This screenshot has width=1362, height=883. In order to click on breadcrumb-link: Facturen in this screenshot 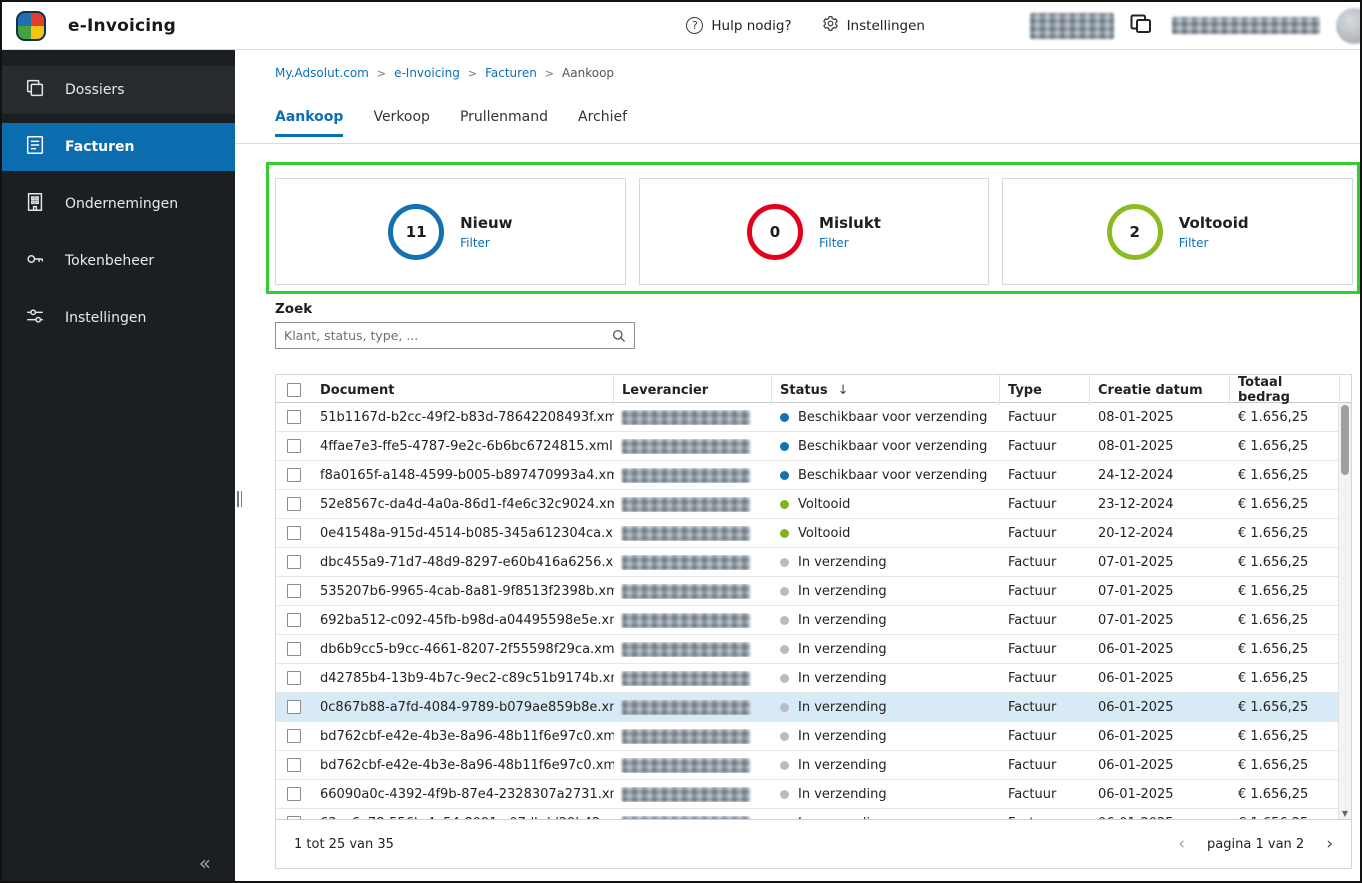, I will do `click(511, 73)`.